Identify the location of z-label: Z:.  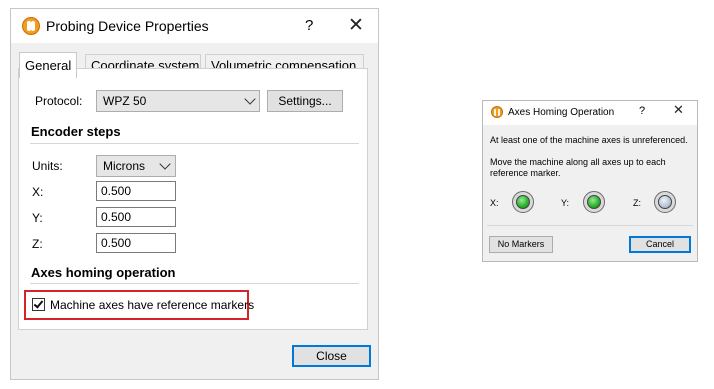
(37, 244).